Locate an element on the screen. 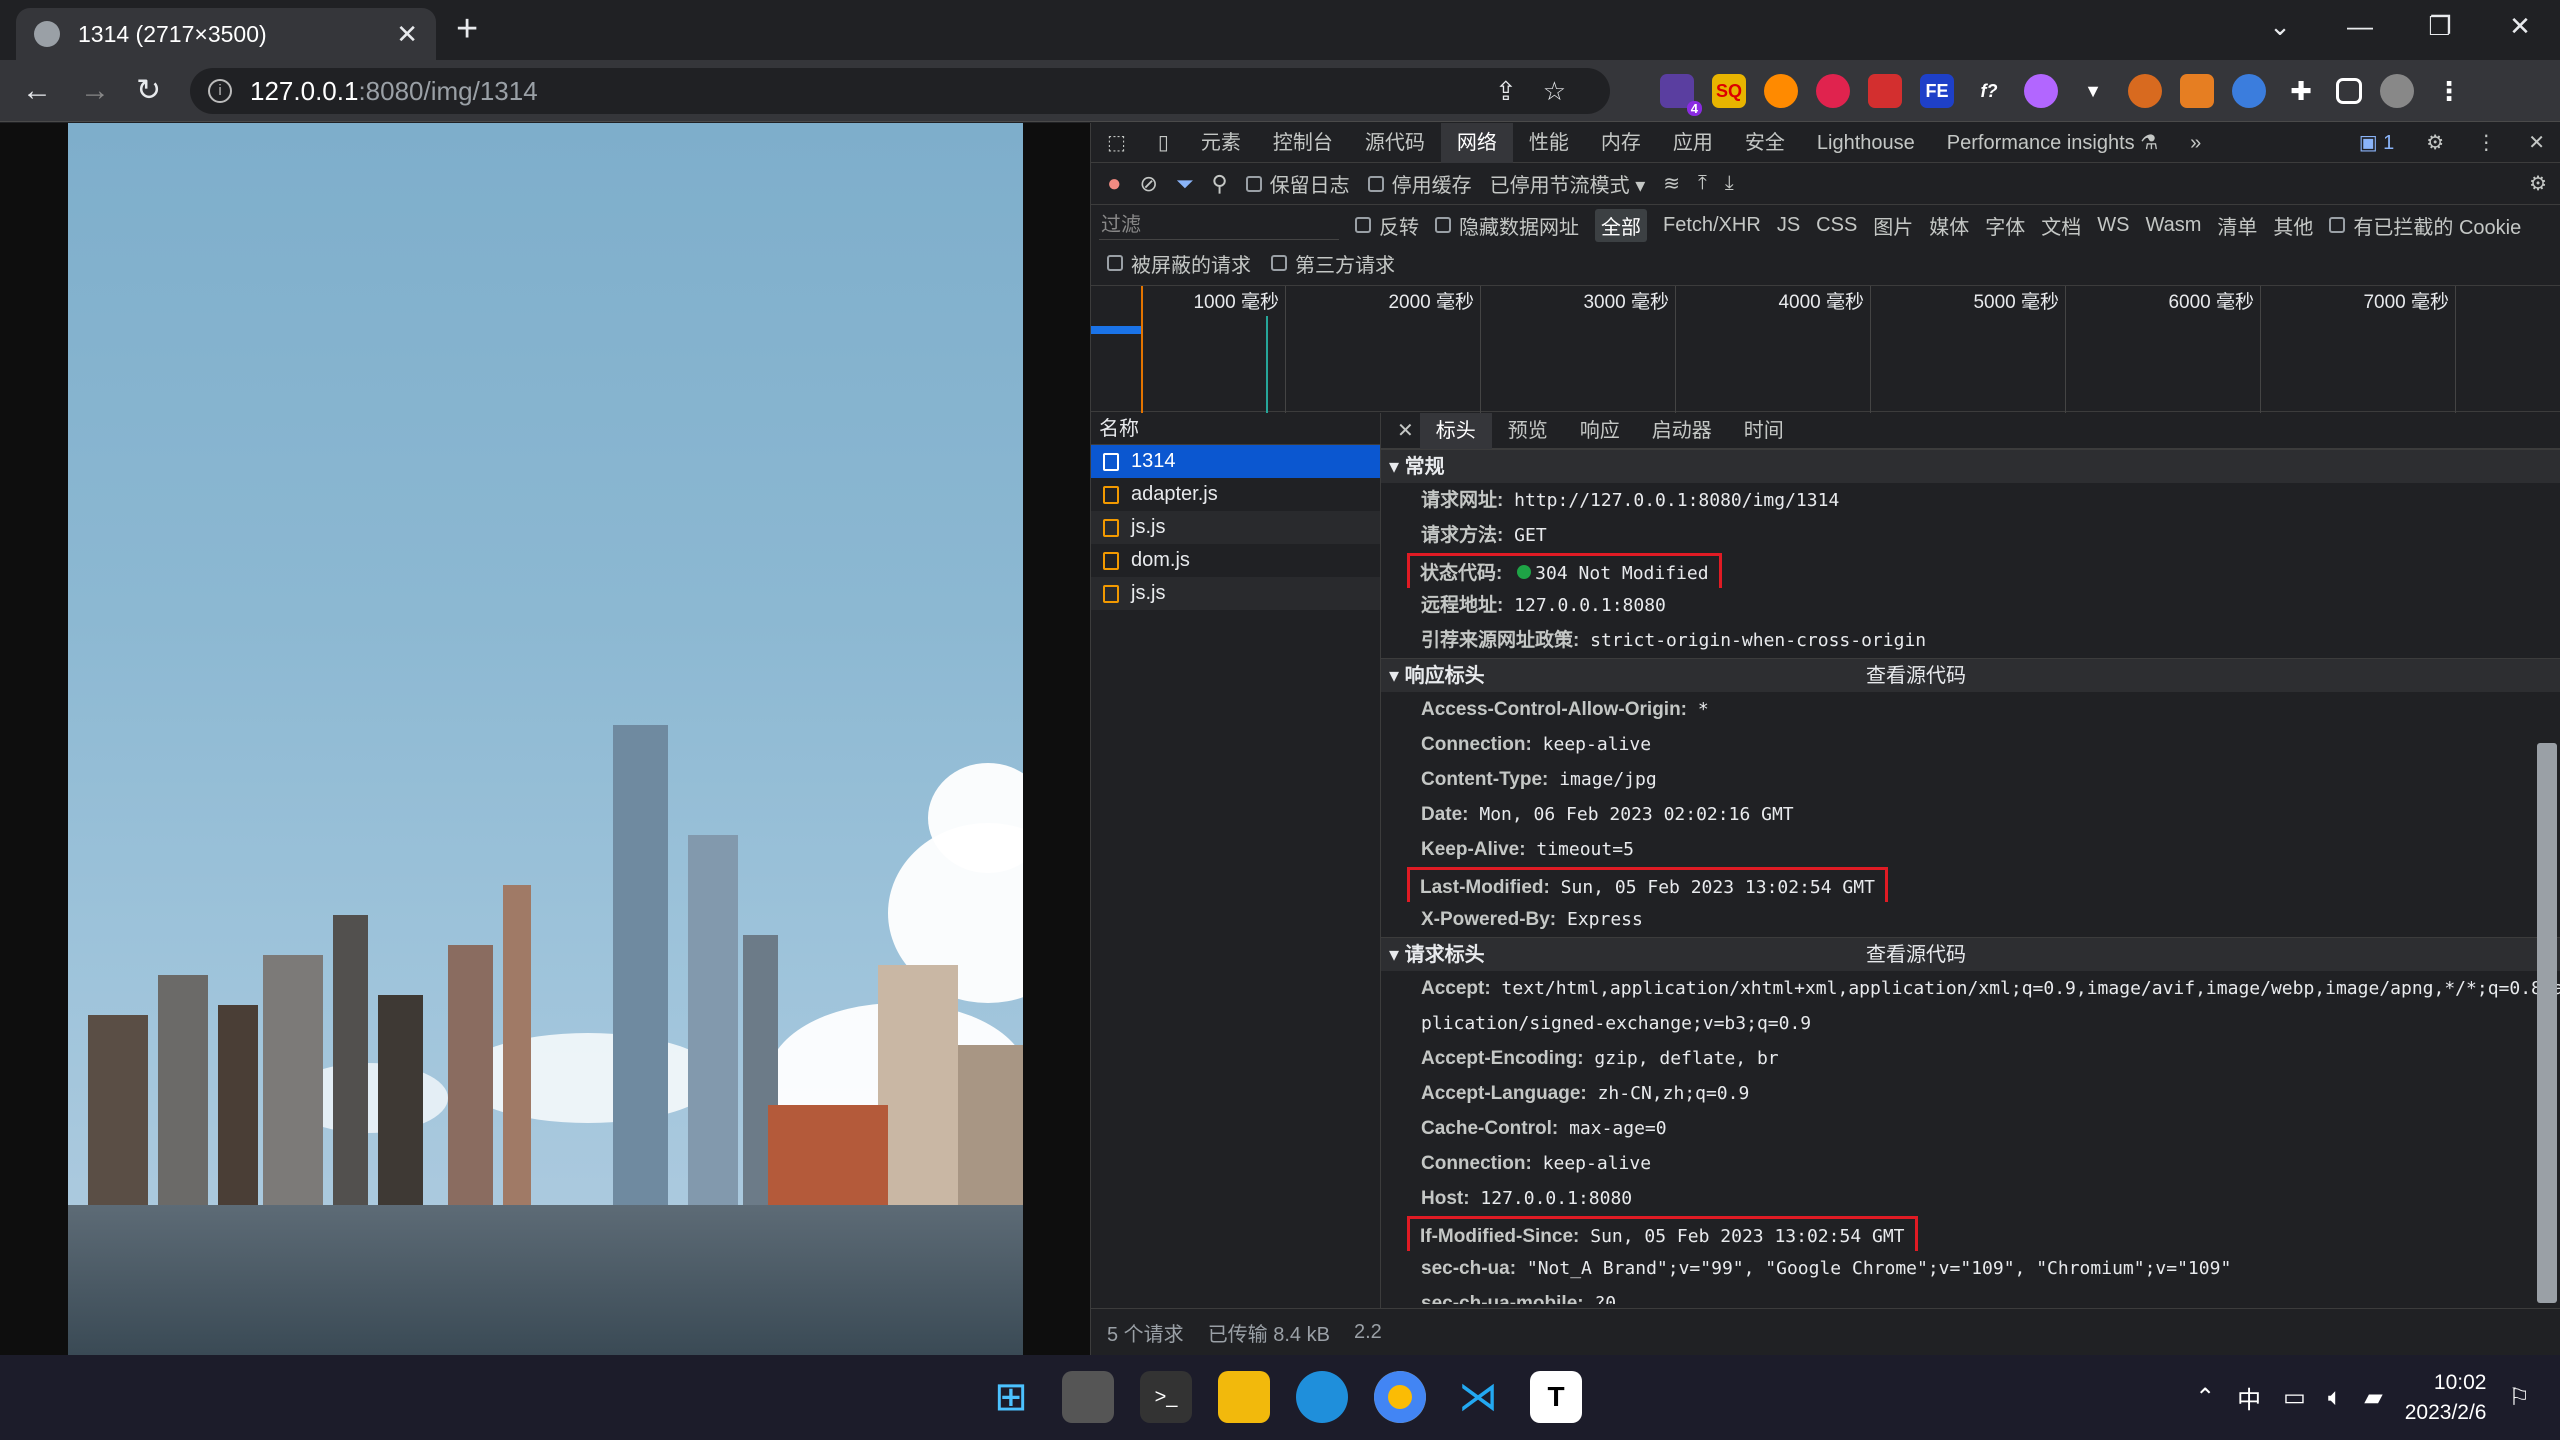  network-settings-icon: ⚙ is located at coordinates (2538, 183).